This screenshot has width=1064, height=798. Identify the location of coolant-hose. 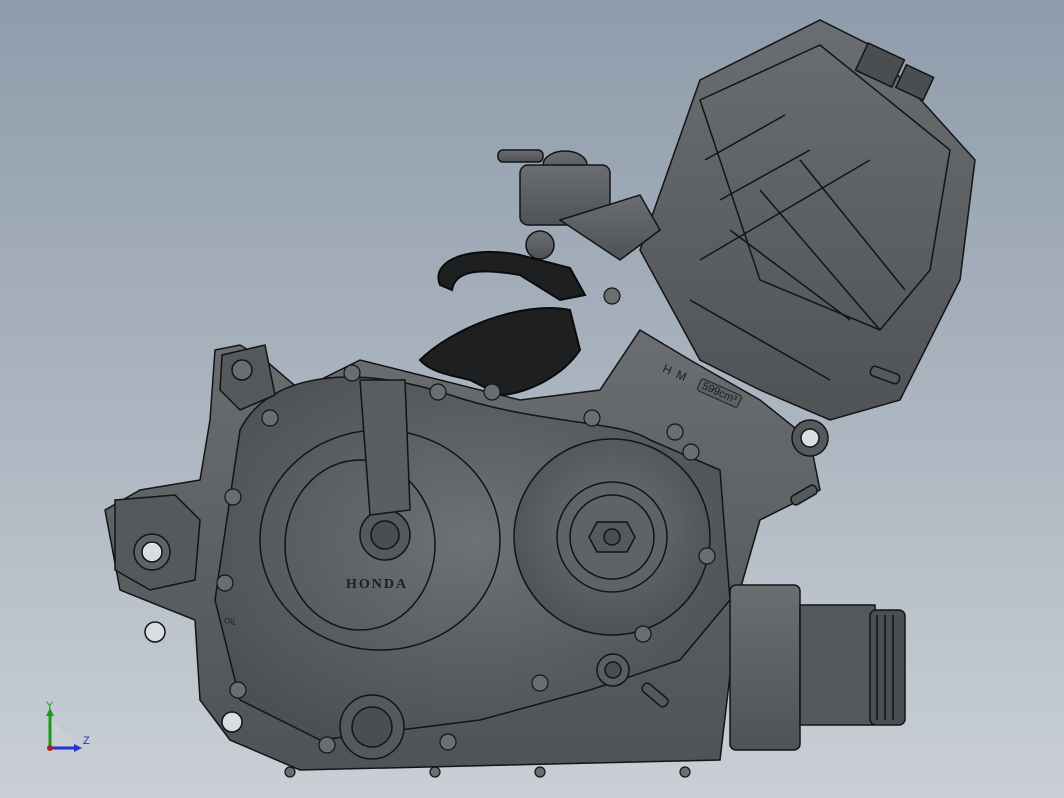
(502, 323).